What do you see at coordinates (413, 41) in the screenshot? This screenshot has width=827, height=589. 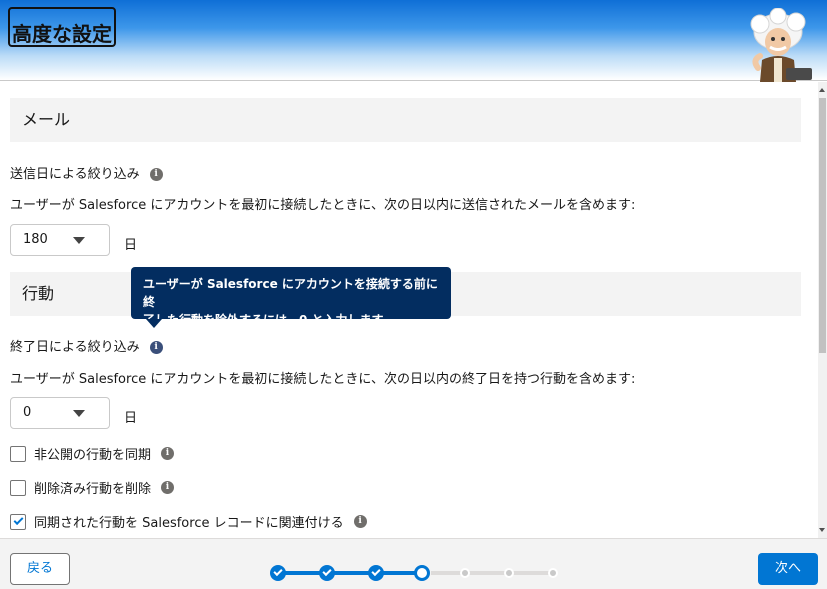 I see `page-header: 高度な設定` at bounding box center [413, 41].